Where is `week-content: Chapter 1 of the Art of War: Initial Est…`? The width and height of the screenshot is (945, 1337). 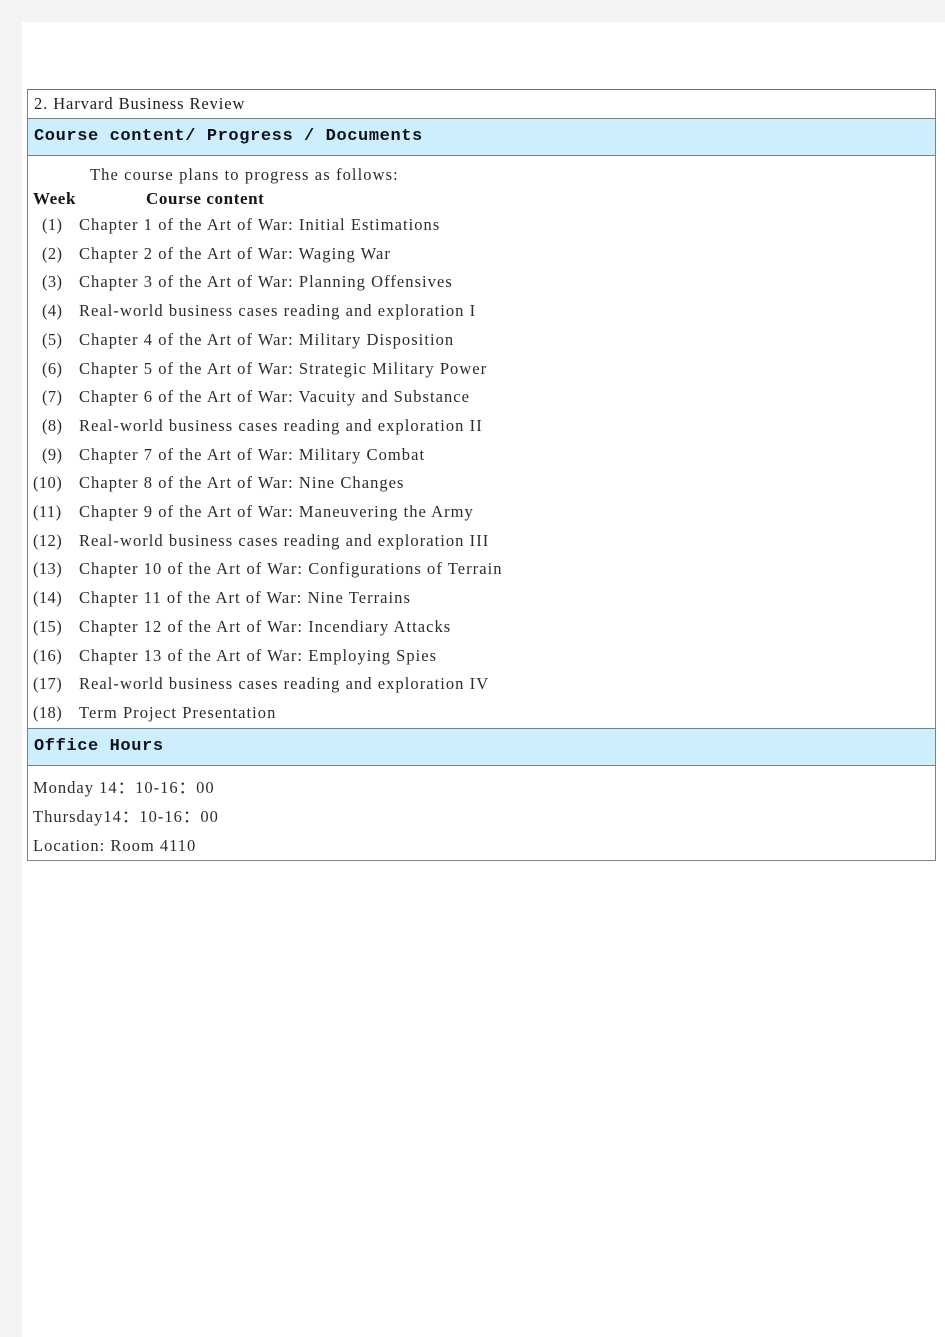 week-content: Chapter 1 of the Art of War: Initial Est… is located at coordinates (260, 224).